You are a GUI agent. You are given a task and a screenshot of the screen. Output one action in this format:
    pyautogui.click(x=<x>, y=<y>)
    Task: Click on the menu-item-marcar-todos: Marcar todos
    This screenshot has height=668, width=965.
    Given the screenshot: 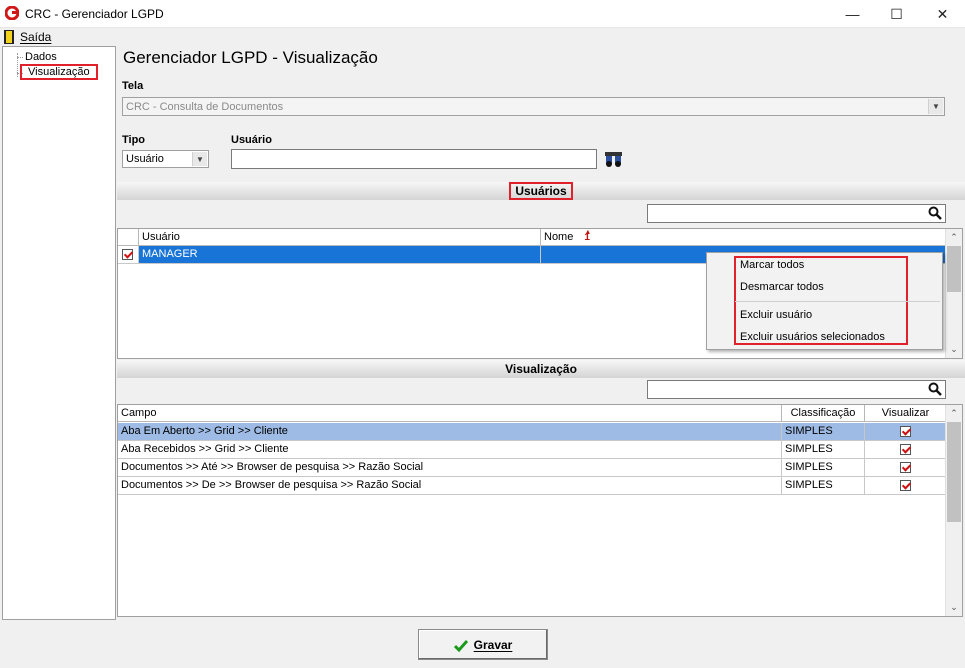 What is the action you would take?
    pyautogui.click(x=772, y=265)
    